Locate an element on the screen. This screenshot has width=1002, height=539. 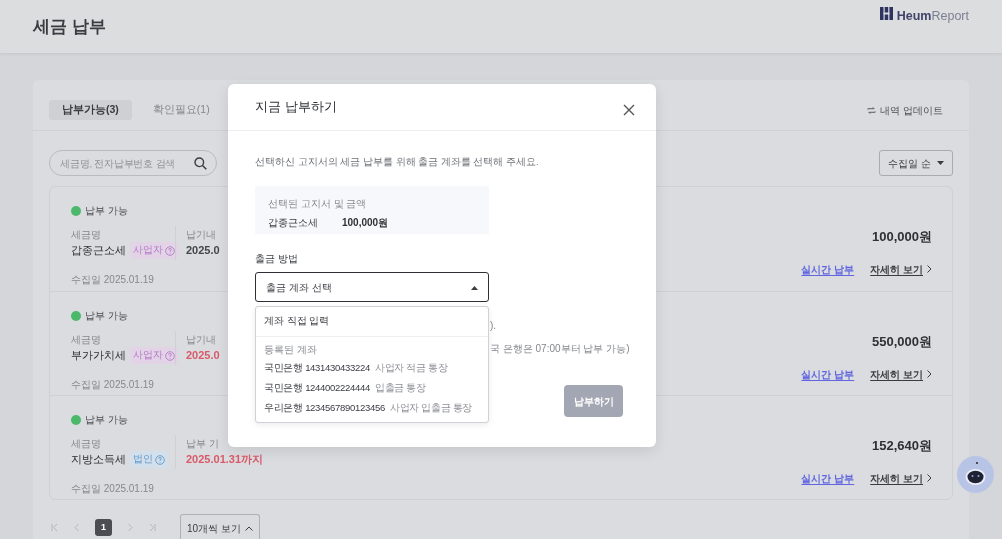
tax-name: 지방소득세 is located at coordinates (98, 460).